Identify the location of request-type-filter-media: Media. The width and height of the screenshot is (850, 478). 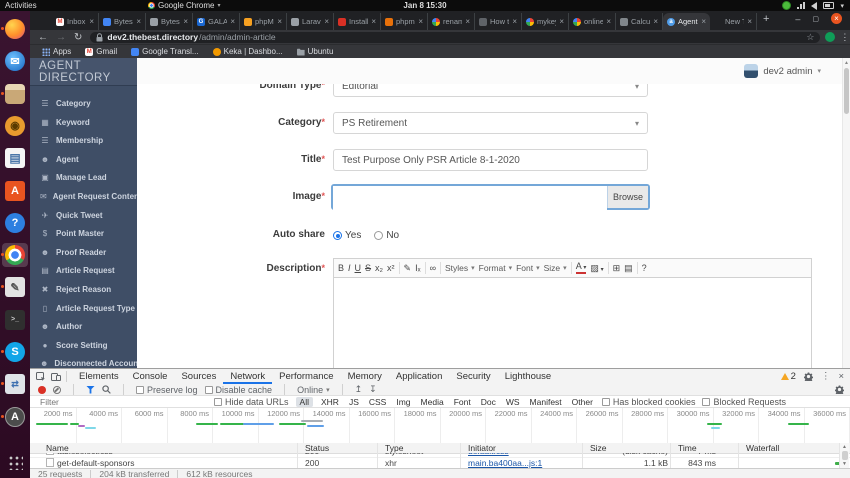
(432, 402).